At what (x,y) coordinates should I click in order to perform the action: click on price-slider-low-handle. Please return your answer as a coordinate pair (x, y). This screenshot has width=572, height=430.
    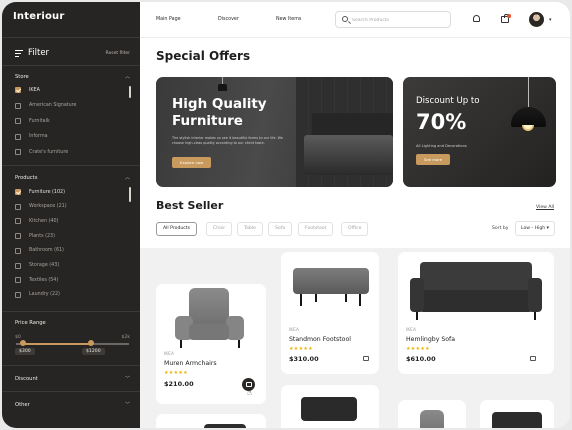
    Looking at the image, I should click on (23, 343).